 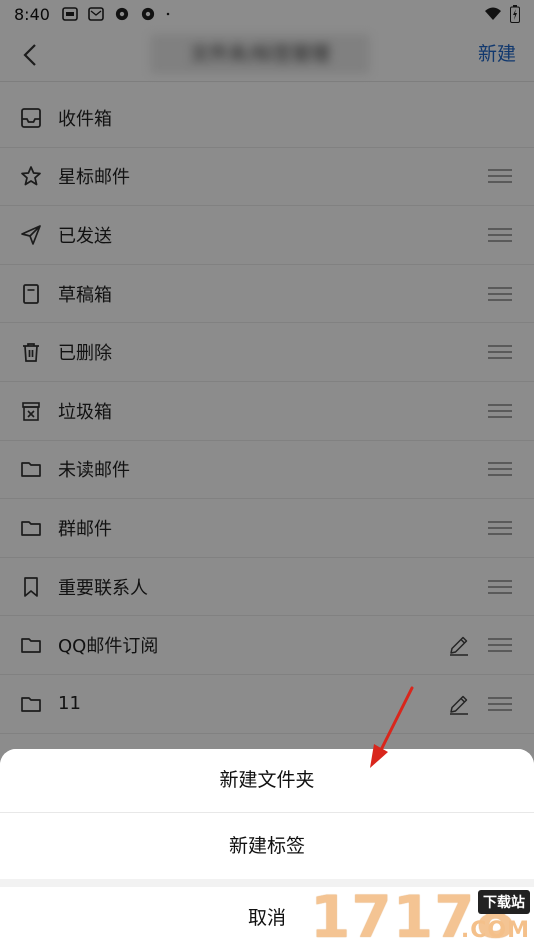 What do you see at coordinates (495, 930) in the screenshot?
I see `watermark-domain: .COM` at bounding box center [495, 930].